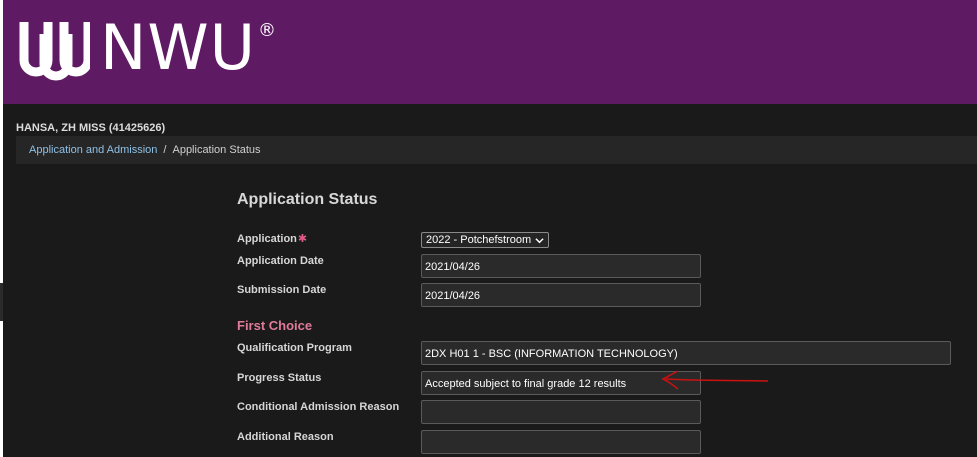 Image resolution: width=977 pixels, height=457 pixels. I want to click on nwu-logo: NWU ®, so click(153, 47).